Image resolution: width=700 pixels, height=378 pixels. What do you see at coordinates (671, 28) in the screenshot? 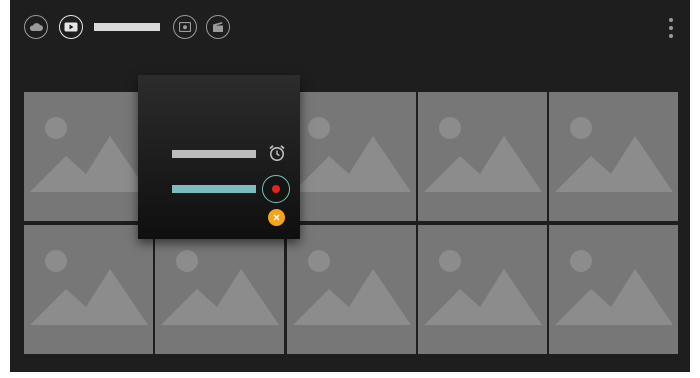
I see `more-vertical-icon` at bounding box center [671, 28].